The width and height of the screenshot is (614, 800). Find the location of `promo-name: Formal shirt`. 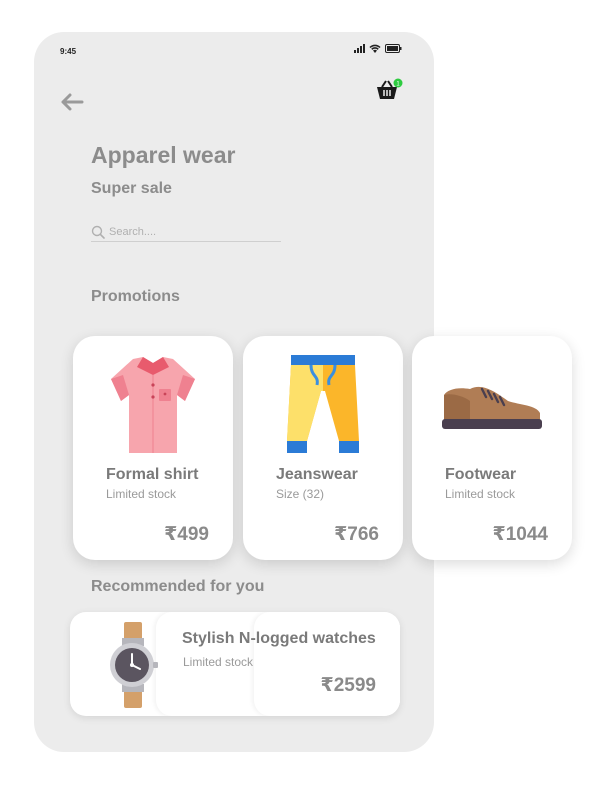

promo-name: Formal shirt is located at coordinates (152, 474).